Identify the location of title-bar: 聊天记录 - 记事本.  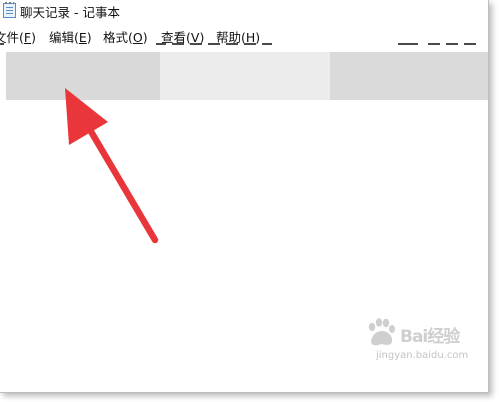
(244, 11).